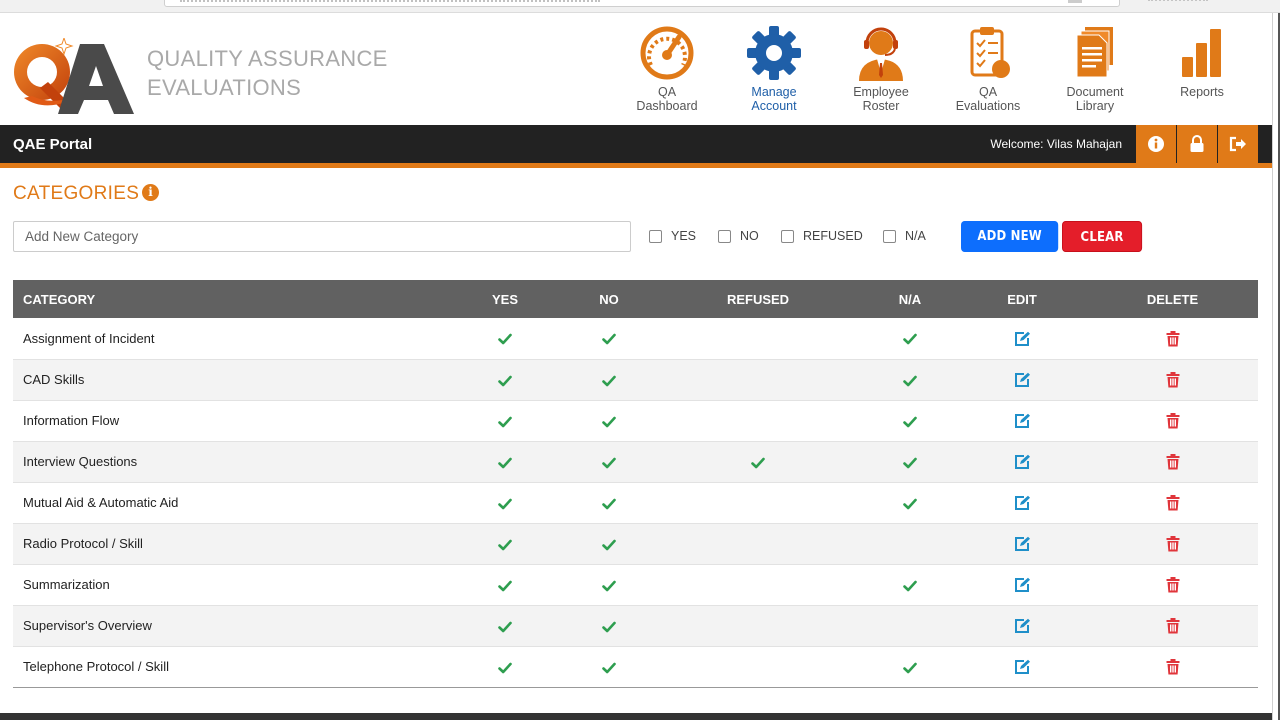  What do you see at coordinates (1075, 1) in the screenshot?
I see `browser-toolbar-icon` at bounding box center [1075, 1].